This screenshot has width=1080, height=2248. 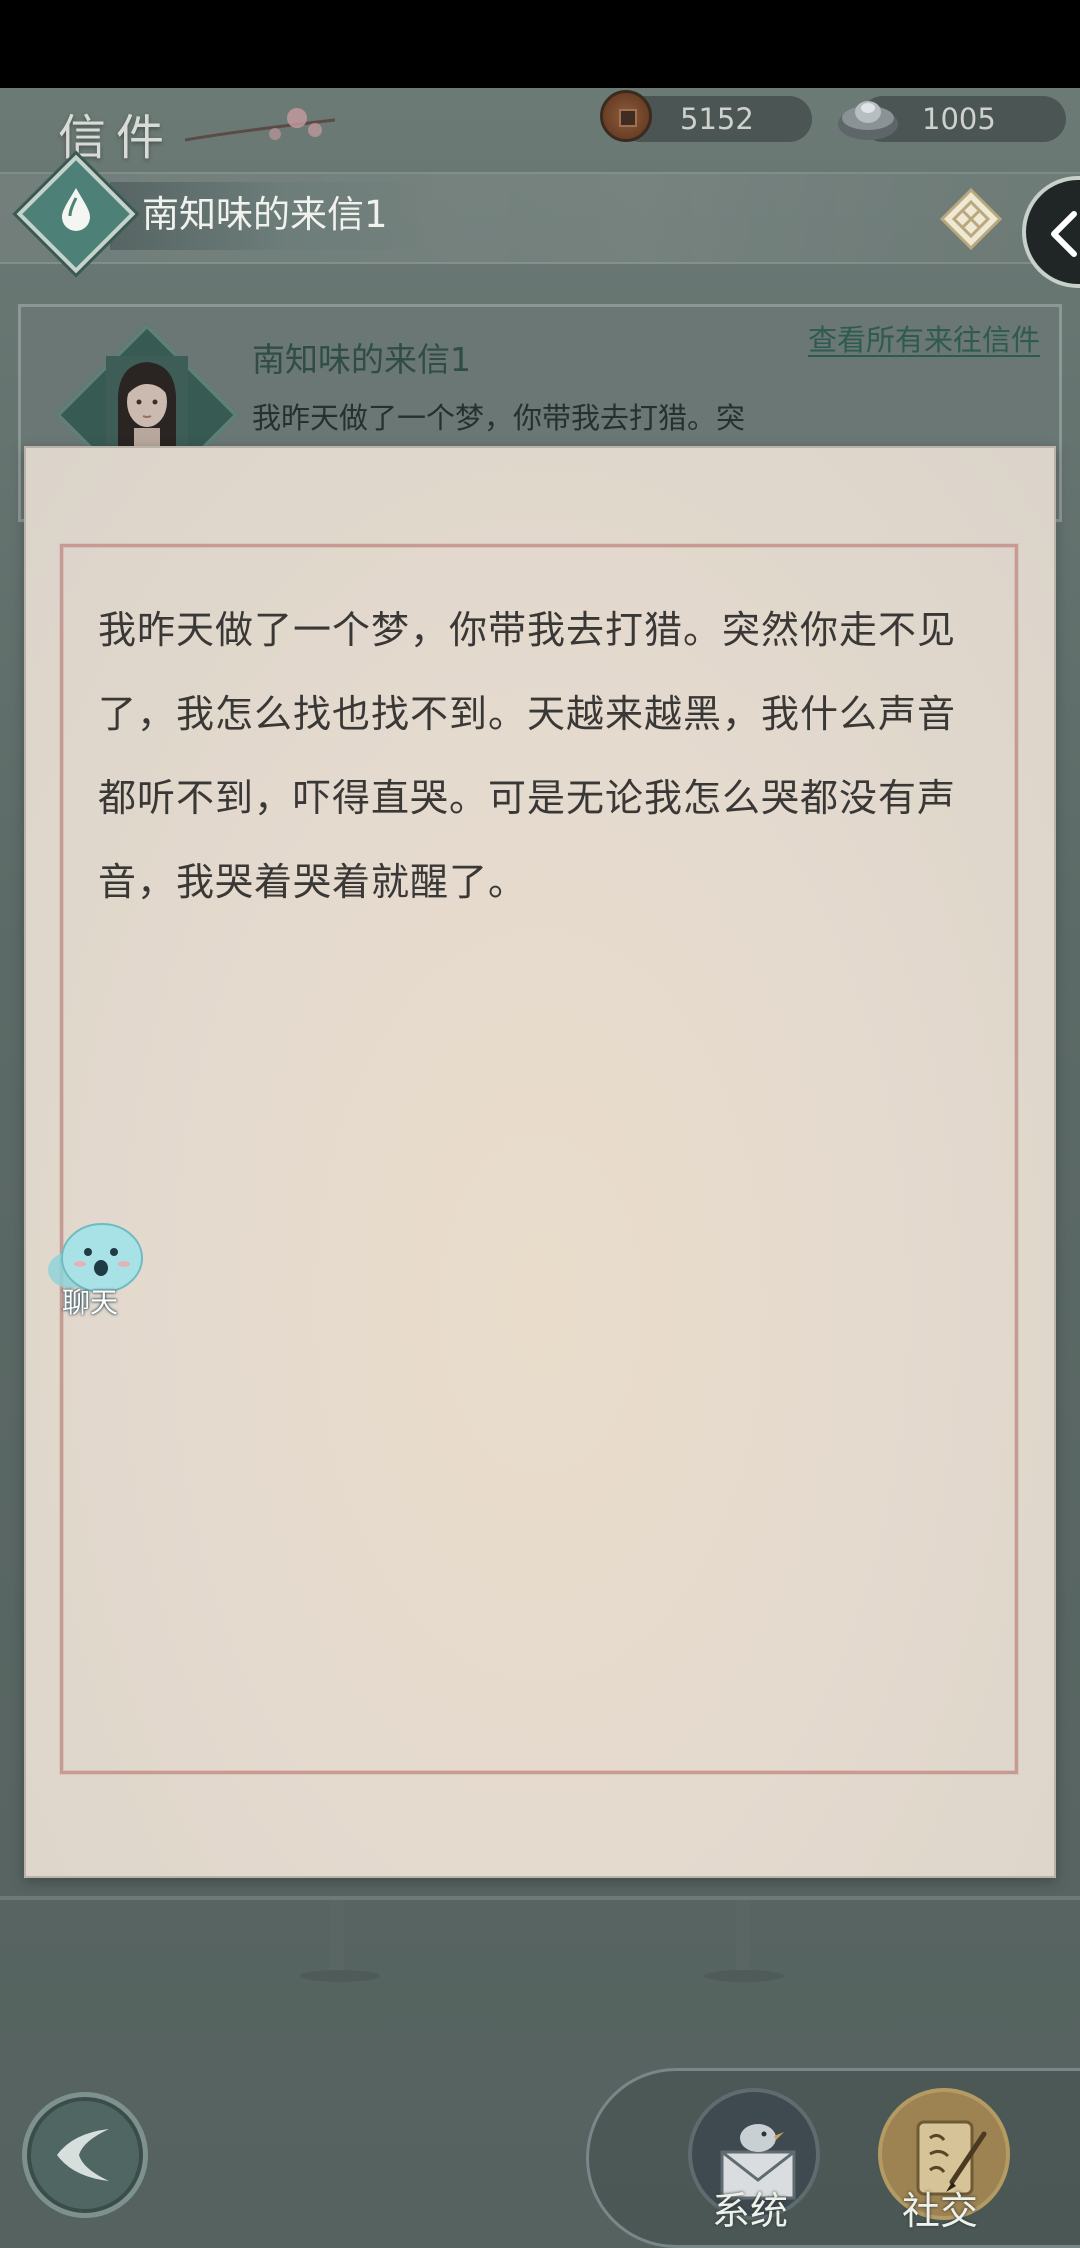 What do you see at coordinates (76, 209) in the screenshot?
I see `water-drop-icon` at bounding box center [76, 209].